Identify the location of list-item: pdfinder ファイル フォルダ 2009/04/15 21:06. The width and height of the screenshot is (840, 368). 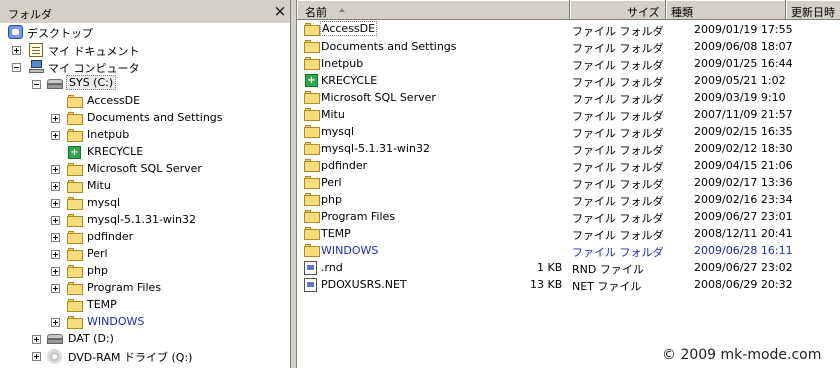
(568, 165).